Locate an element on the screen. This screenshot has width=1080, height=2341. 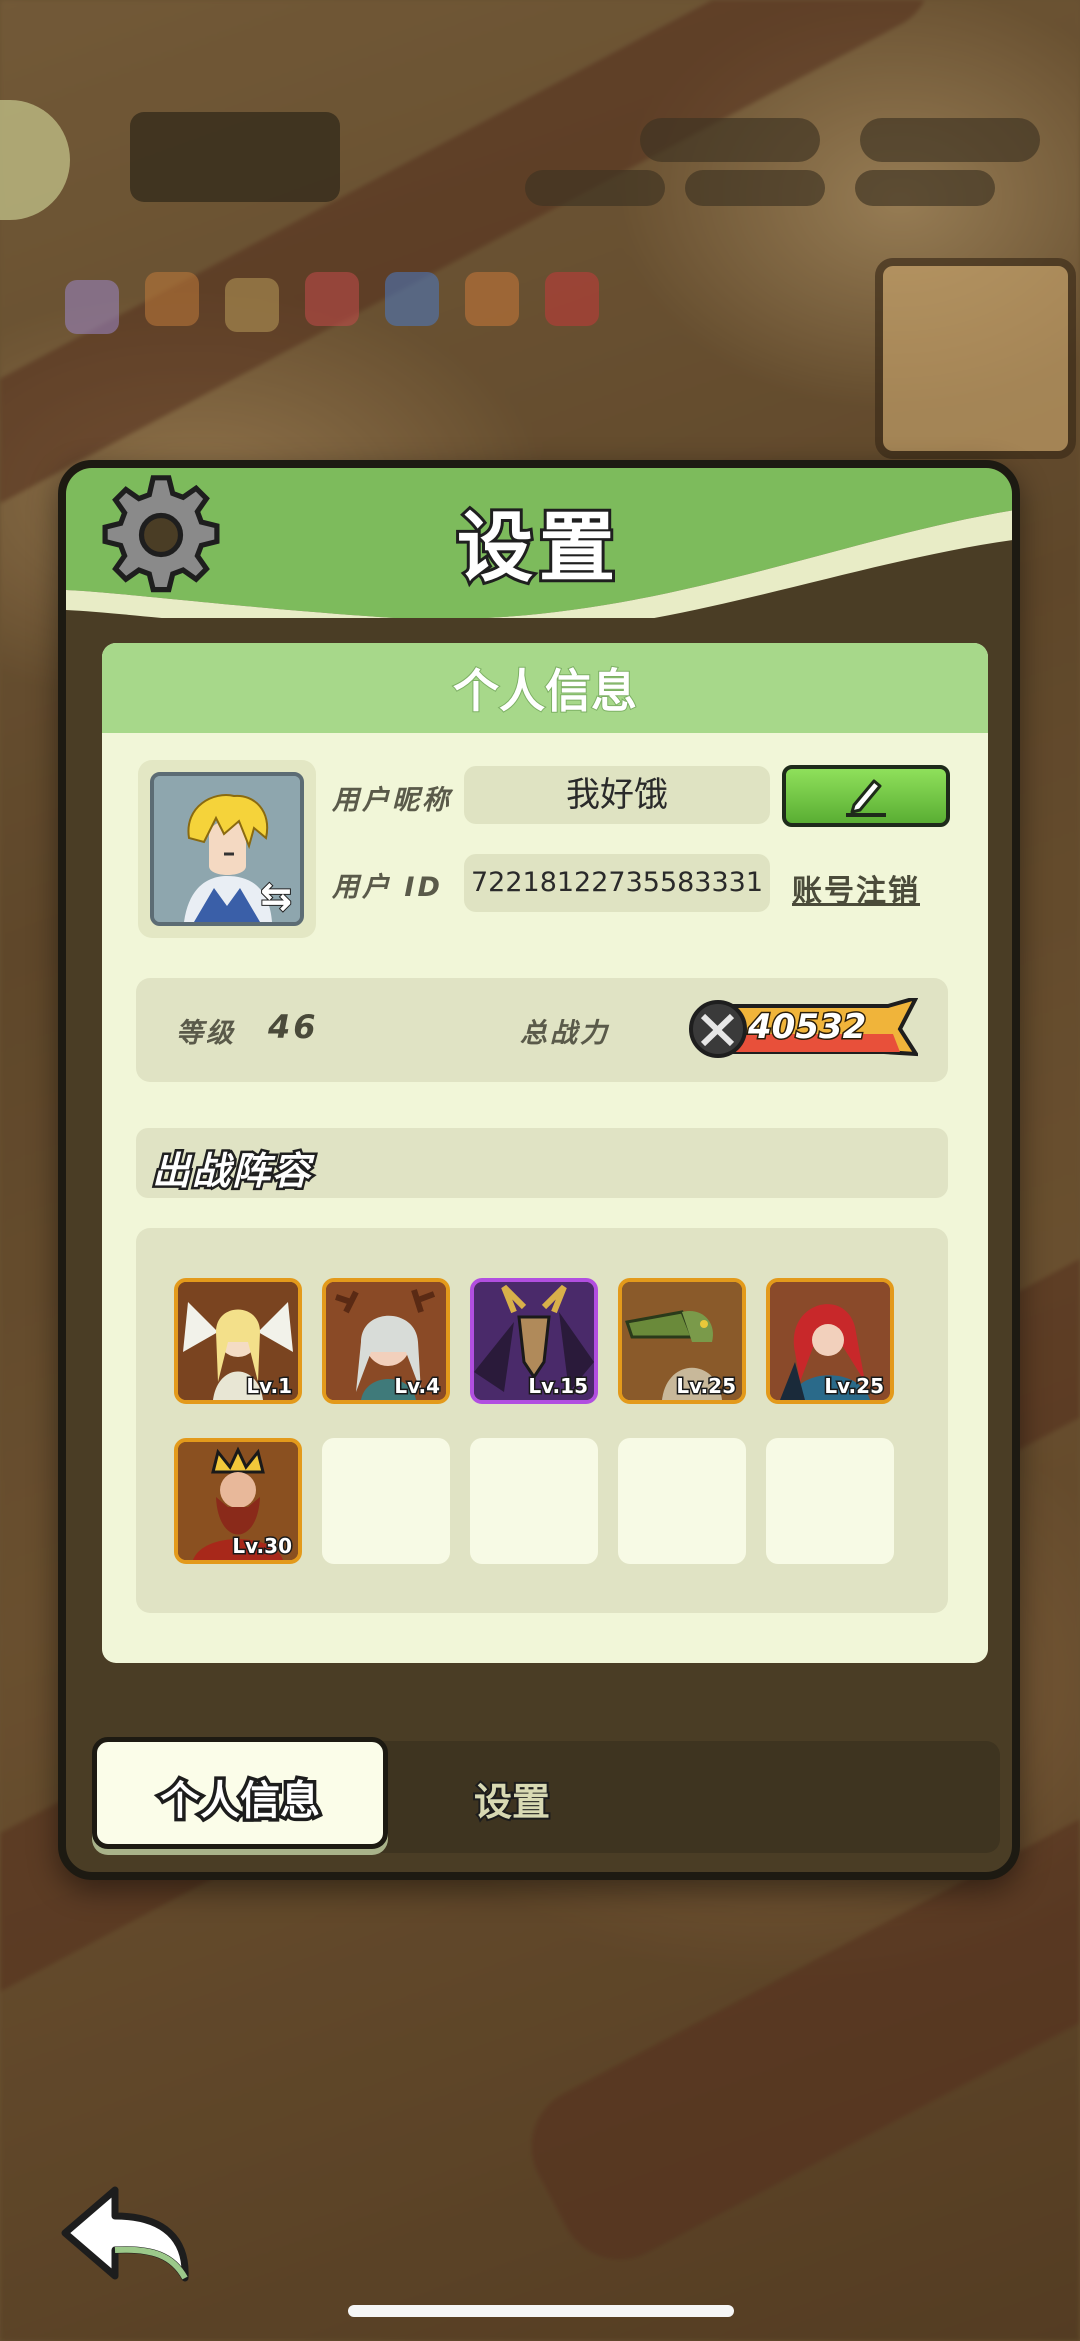
profile-section-title: 个人信息 is located at coordinates (545, 691).